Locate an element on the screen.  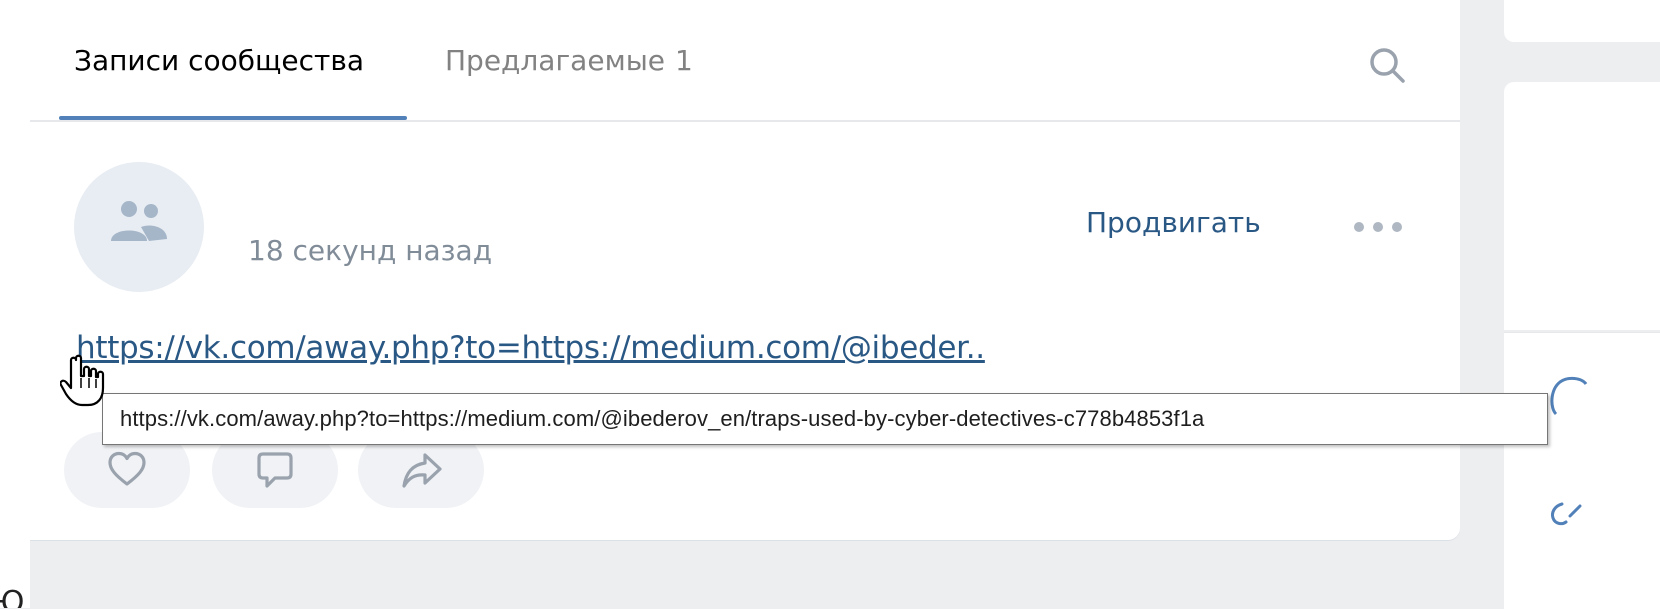
tab-community-posts: Записи сообщества is located at coordinates (219, 60).